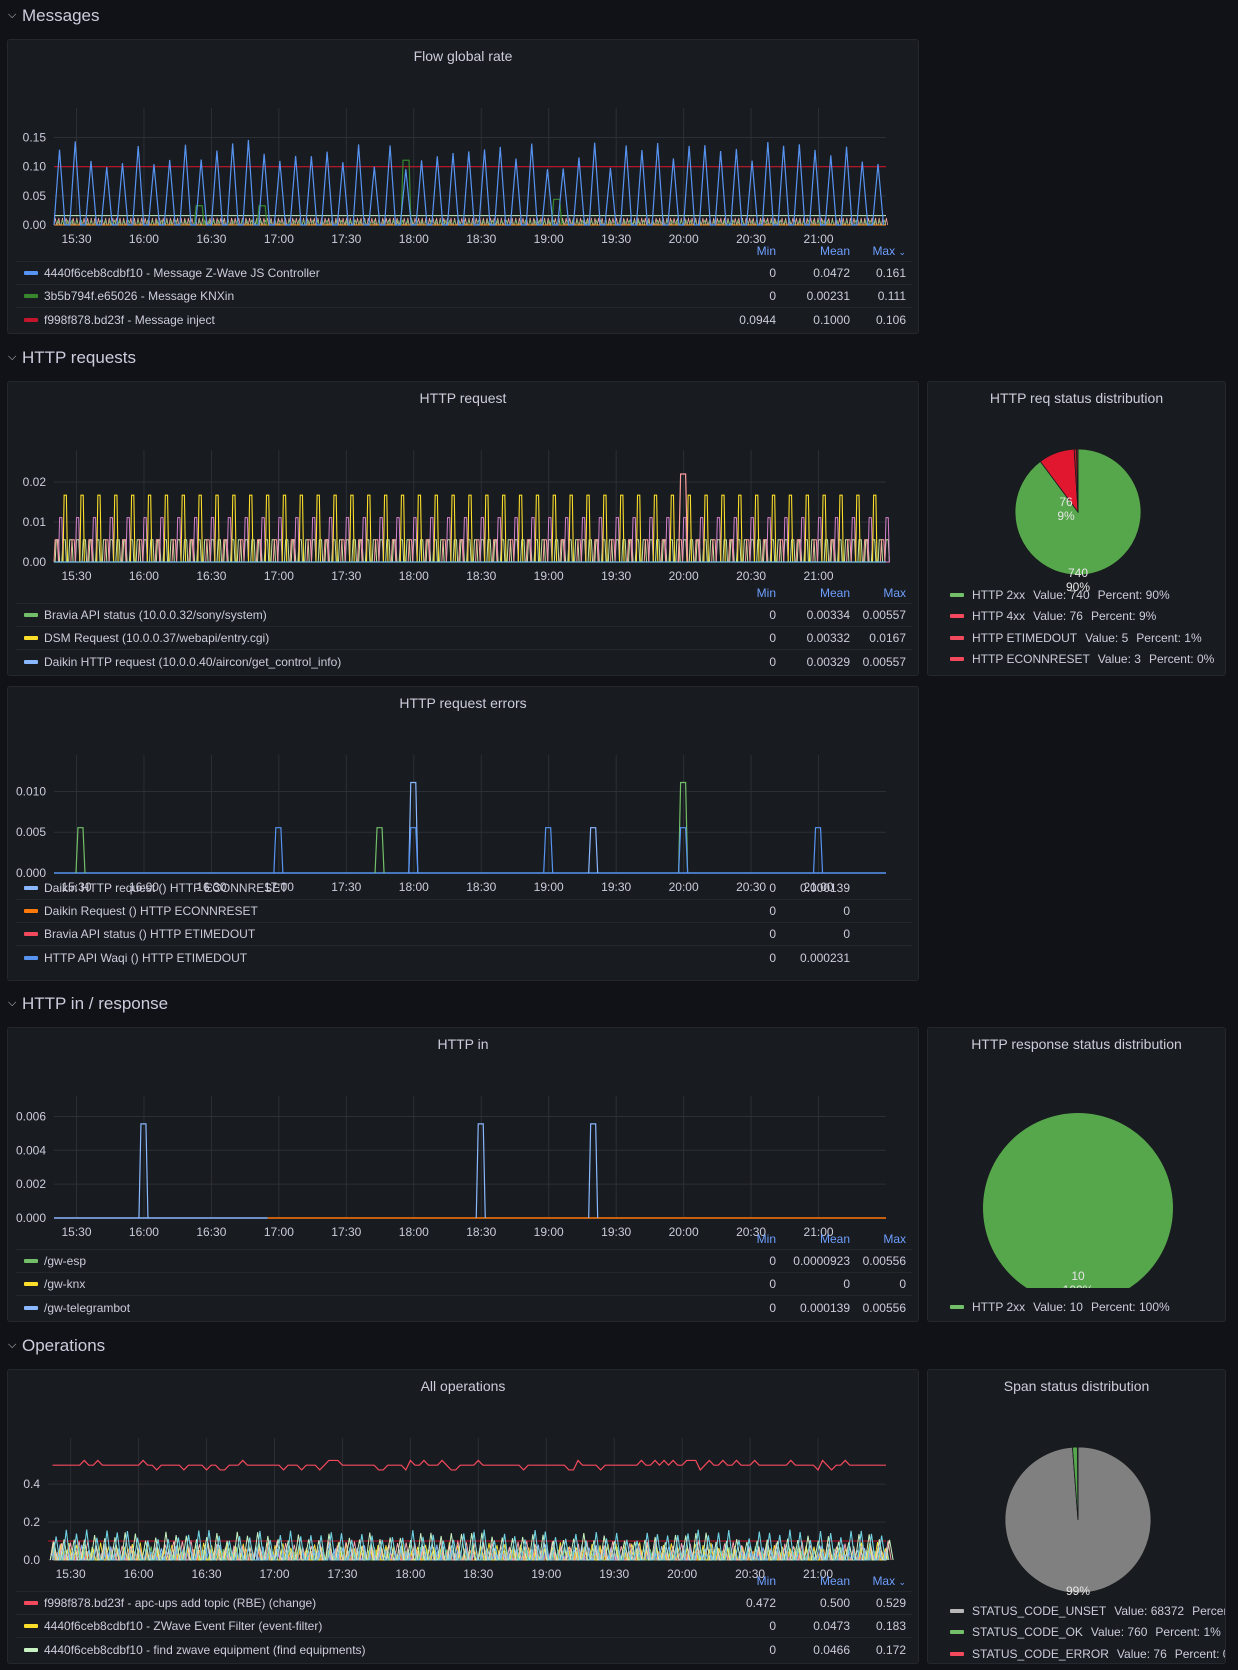 The height and width of the screenshot is (1670, 1238). Describe the element at coordinates (375, 888) in the screenshot. I see `series-name: Daikin HTTP request () HTTP ECONNRESET` at that location.